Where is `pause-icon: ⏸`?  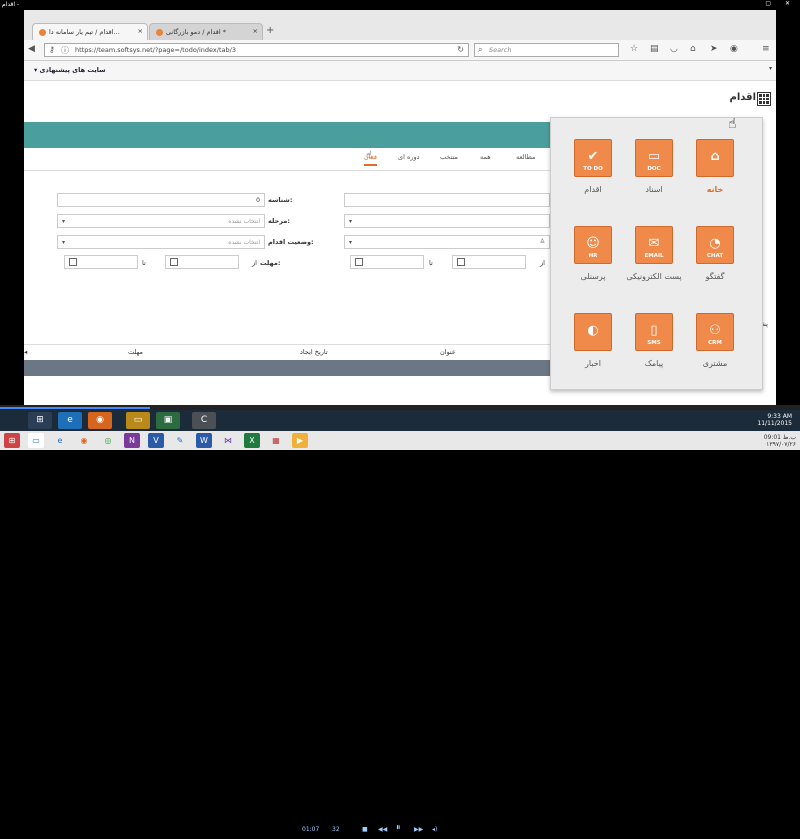
pause-icon: ⏸ is located at coordinates (398, 828).